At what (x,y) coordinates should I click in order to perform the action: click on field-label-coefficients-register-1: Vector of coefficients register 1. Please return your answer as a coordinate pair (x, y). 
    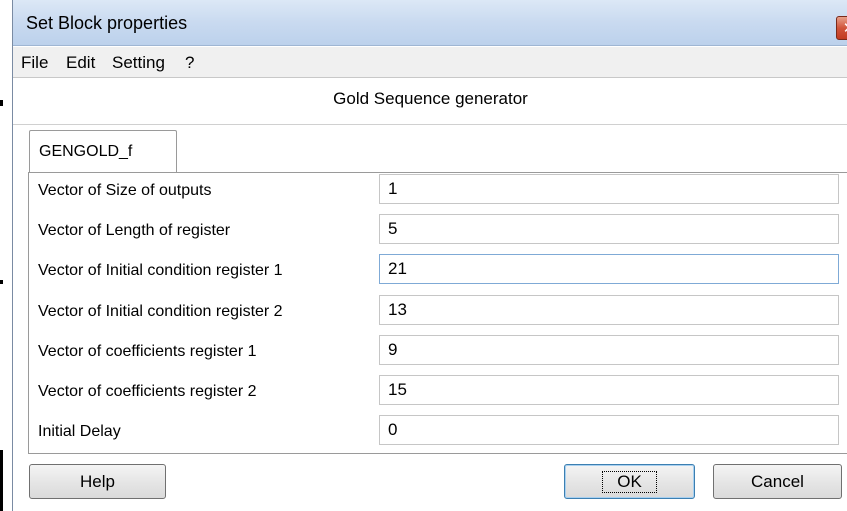
    Looking at the image, I should click on (147, 351).